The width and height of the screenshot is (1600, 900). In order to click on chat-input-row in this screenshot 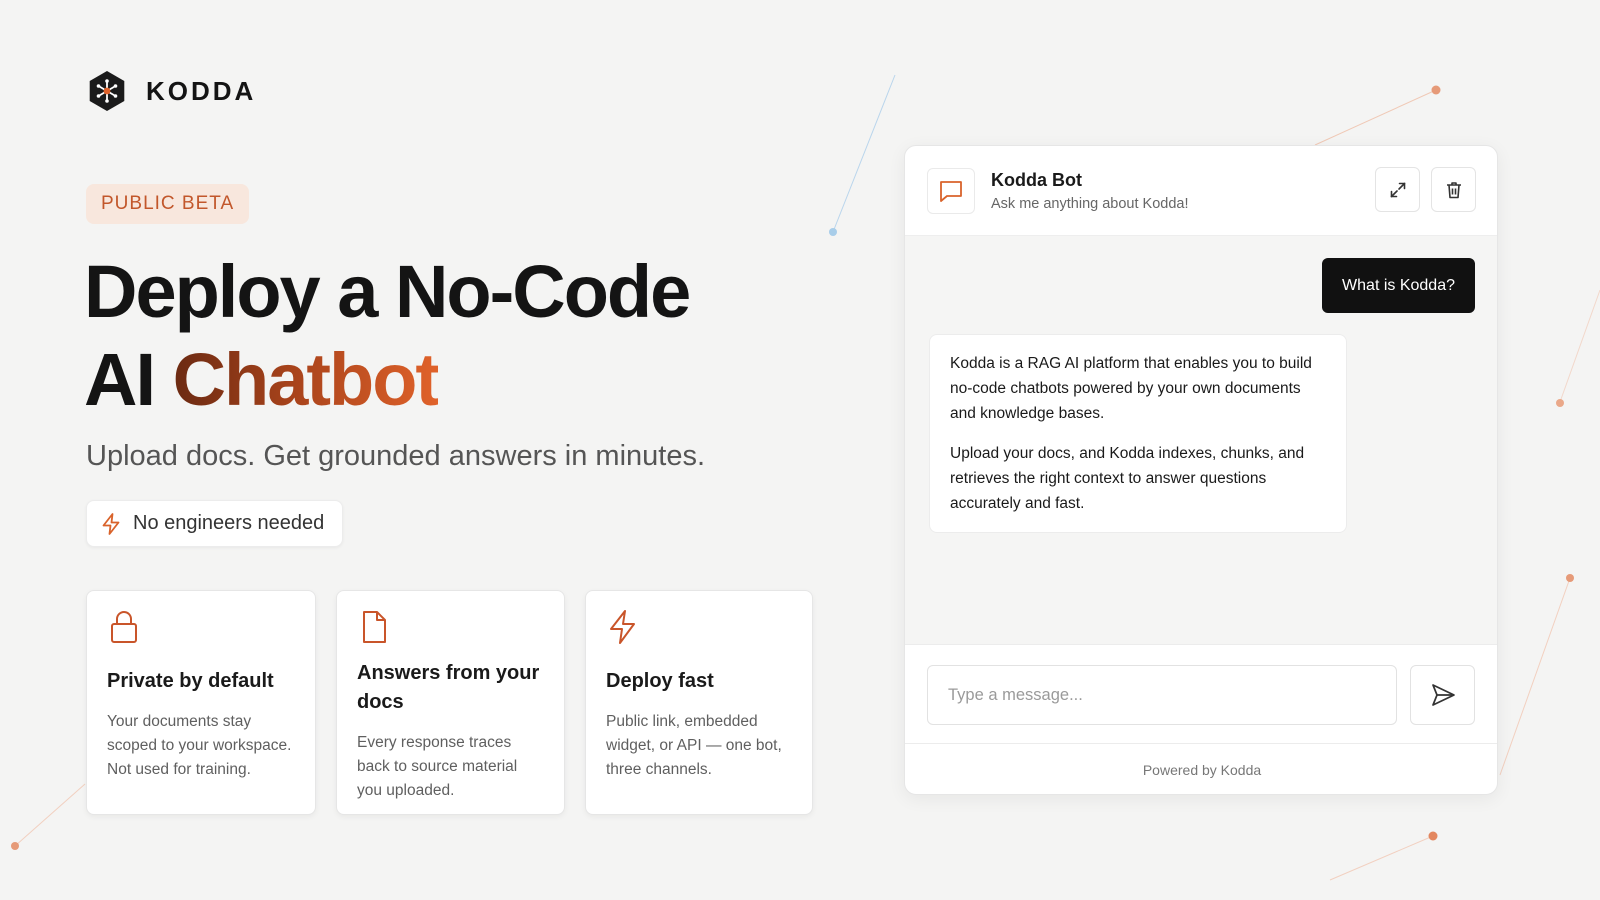, I will do `click(1201, 694)`.